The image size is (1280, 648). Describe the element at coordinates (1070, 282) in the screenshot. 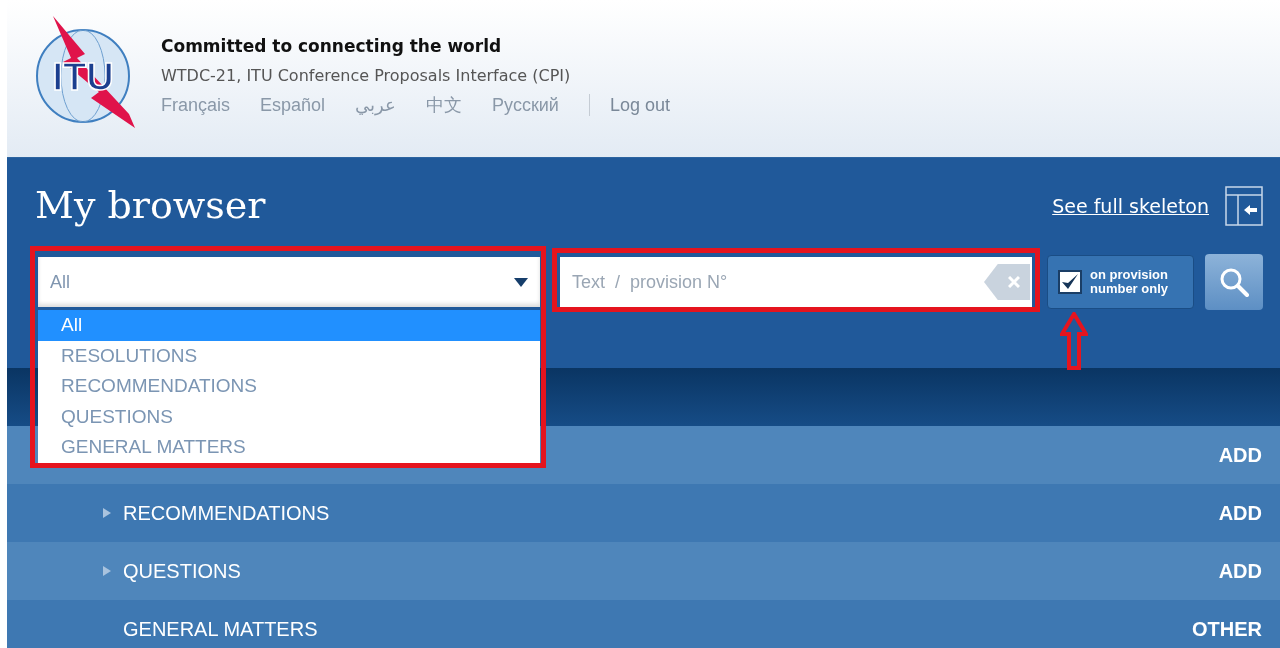

I see `checkbox` at that location.